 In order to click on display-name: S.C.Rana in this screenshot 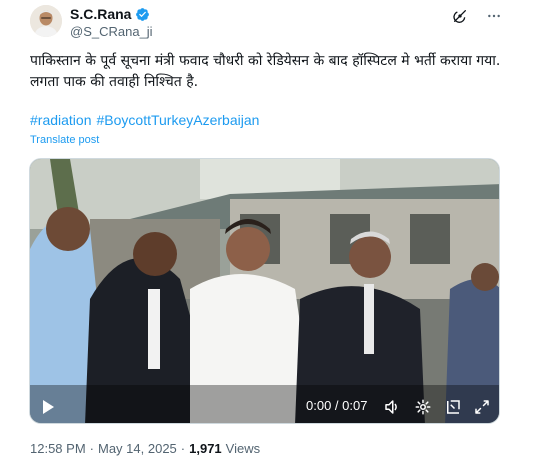, I will do `click(100, 14)`.